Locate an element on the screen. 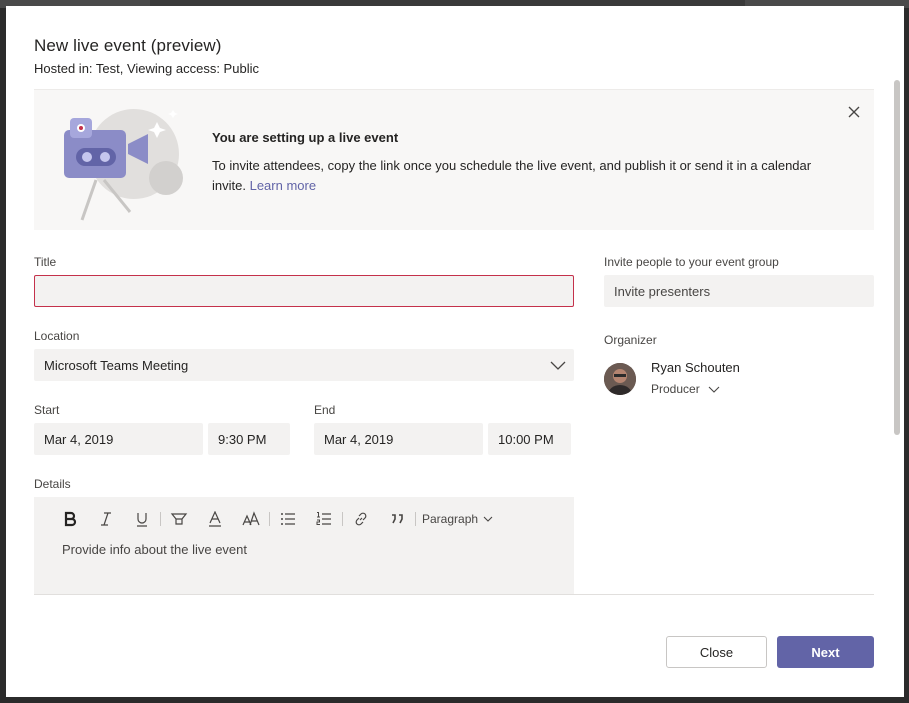  invite-presenters-input: Invite presenters is located at coordinates (739, 291).